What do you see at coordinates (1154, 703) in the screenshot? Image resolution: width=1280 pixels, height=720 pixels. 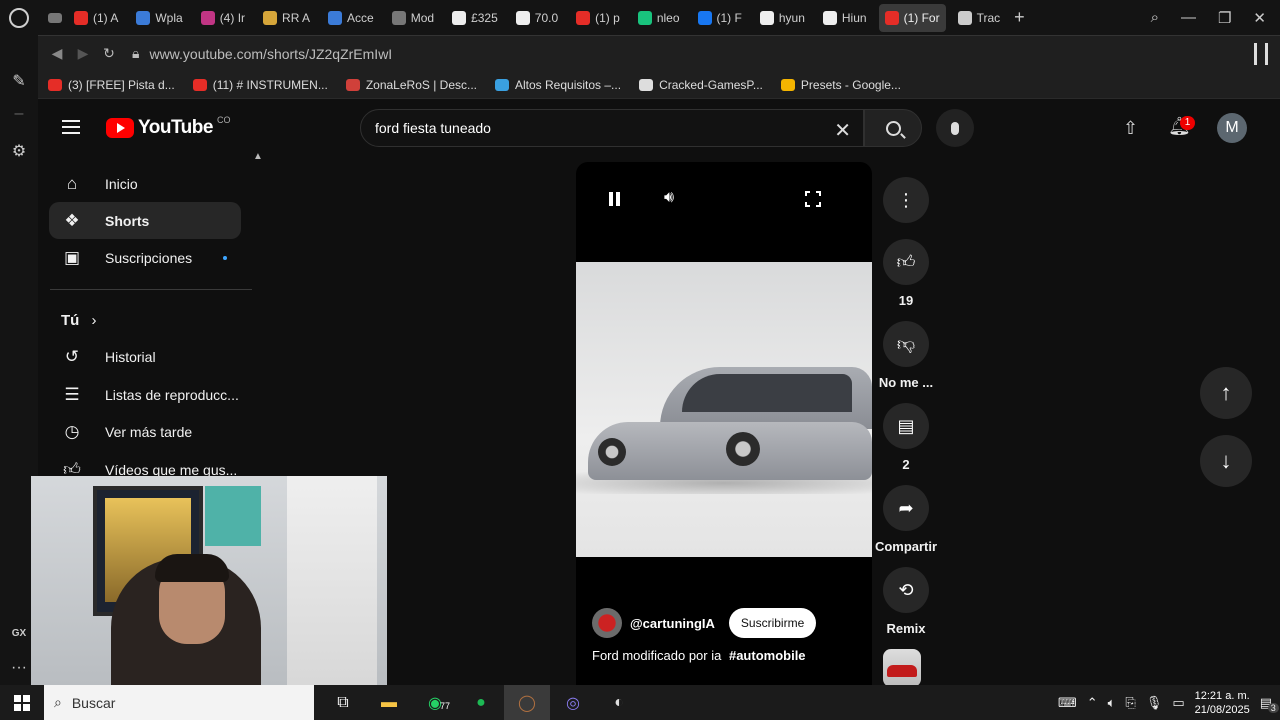 I see `mic-tray-icon: 🎙︎` at bounding box center [1154, 703].